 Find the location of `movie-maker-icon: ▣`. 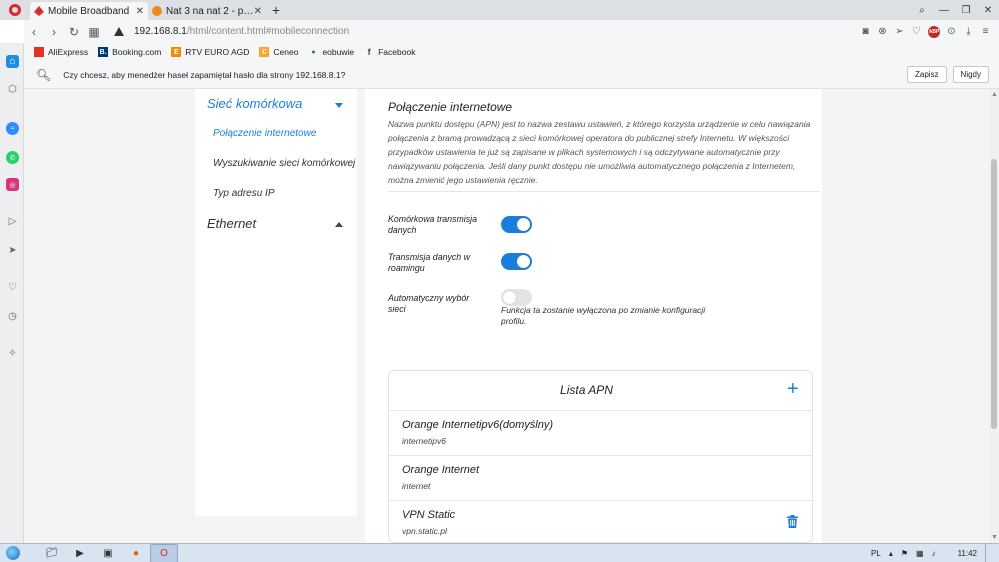

movie-maker-icon: ▣ is located at coordinates (108, 553).